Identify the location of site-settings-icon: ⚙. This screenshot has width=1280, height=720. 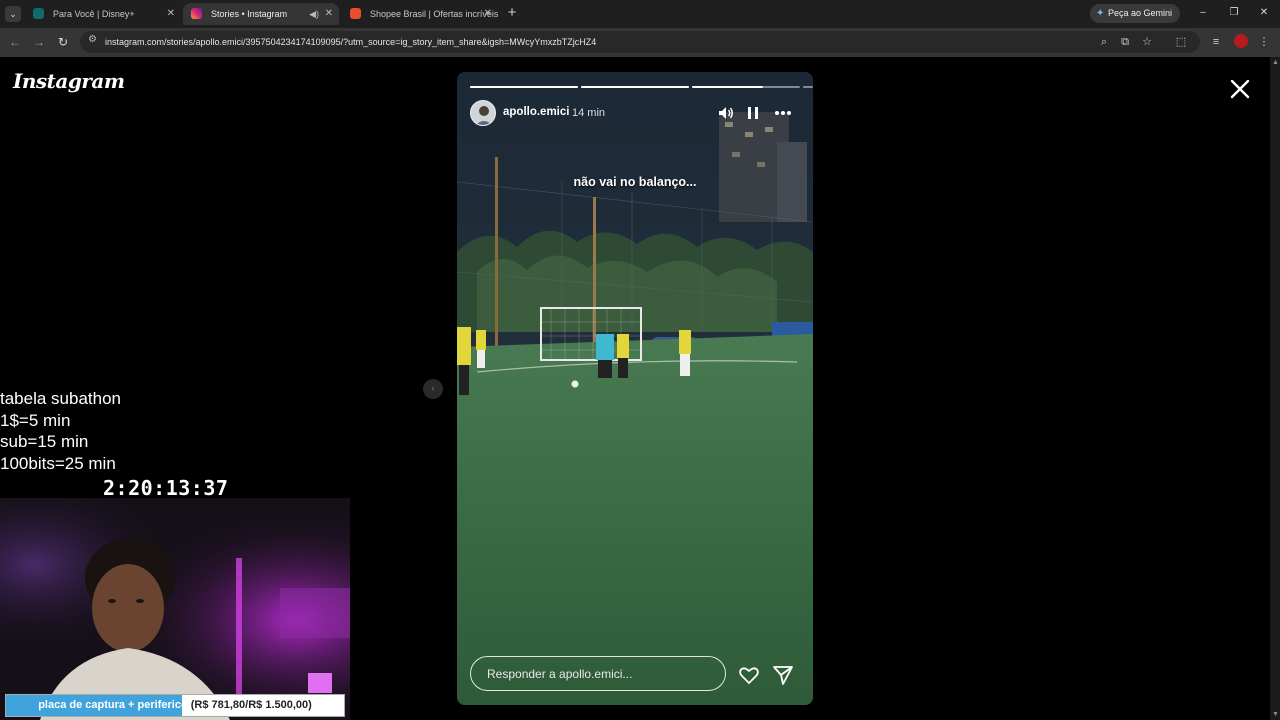
(92, 39).